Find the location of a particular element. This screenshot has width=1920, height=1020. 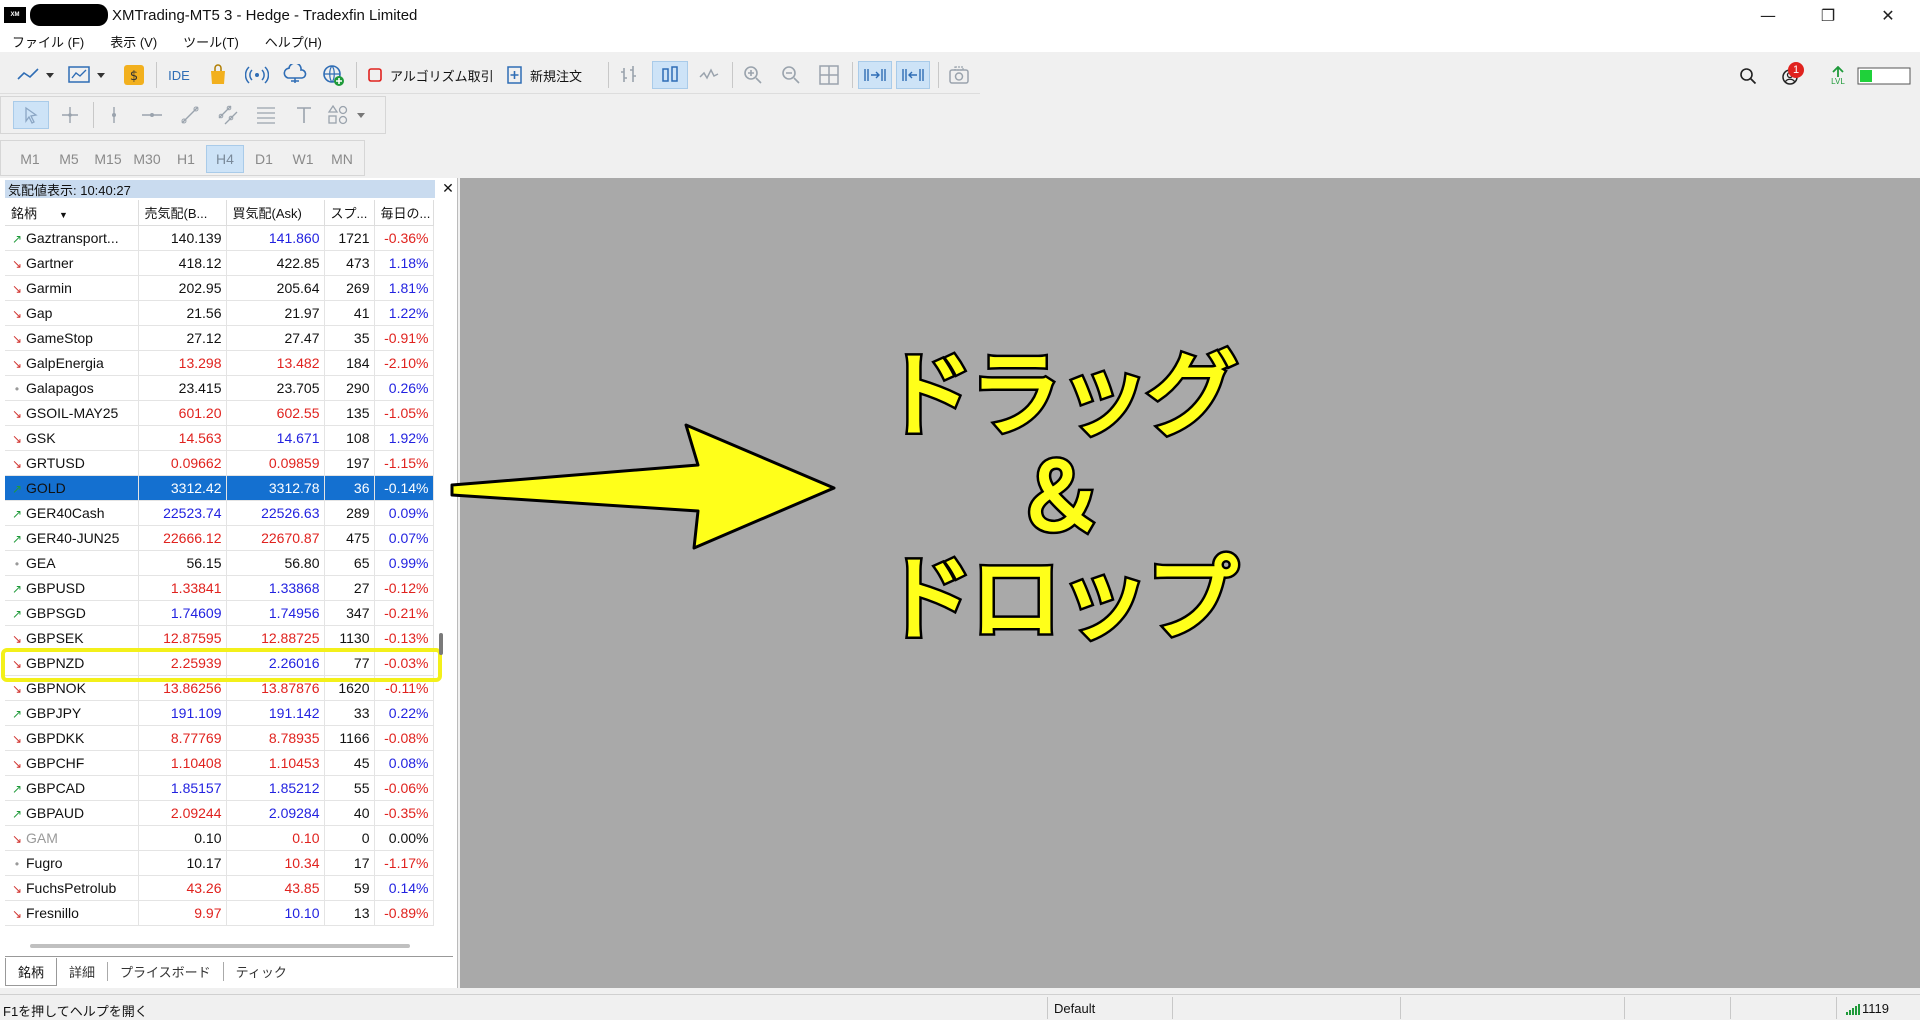

chart-shift-icon is located at coordinates (913, 75).